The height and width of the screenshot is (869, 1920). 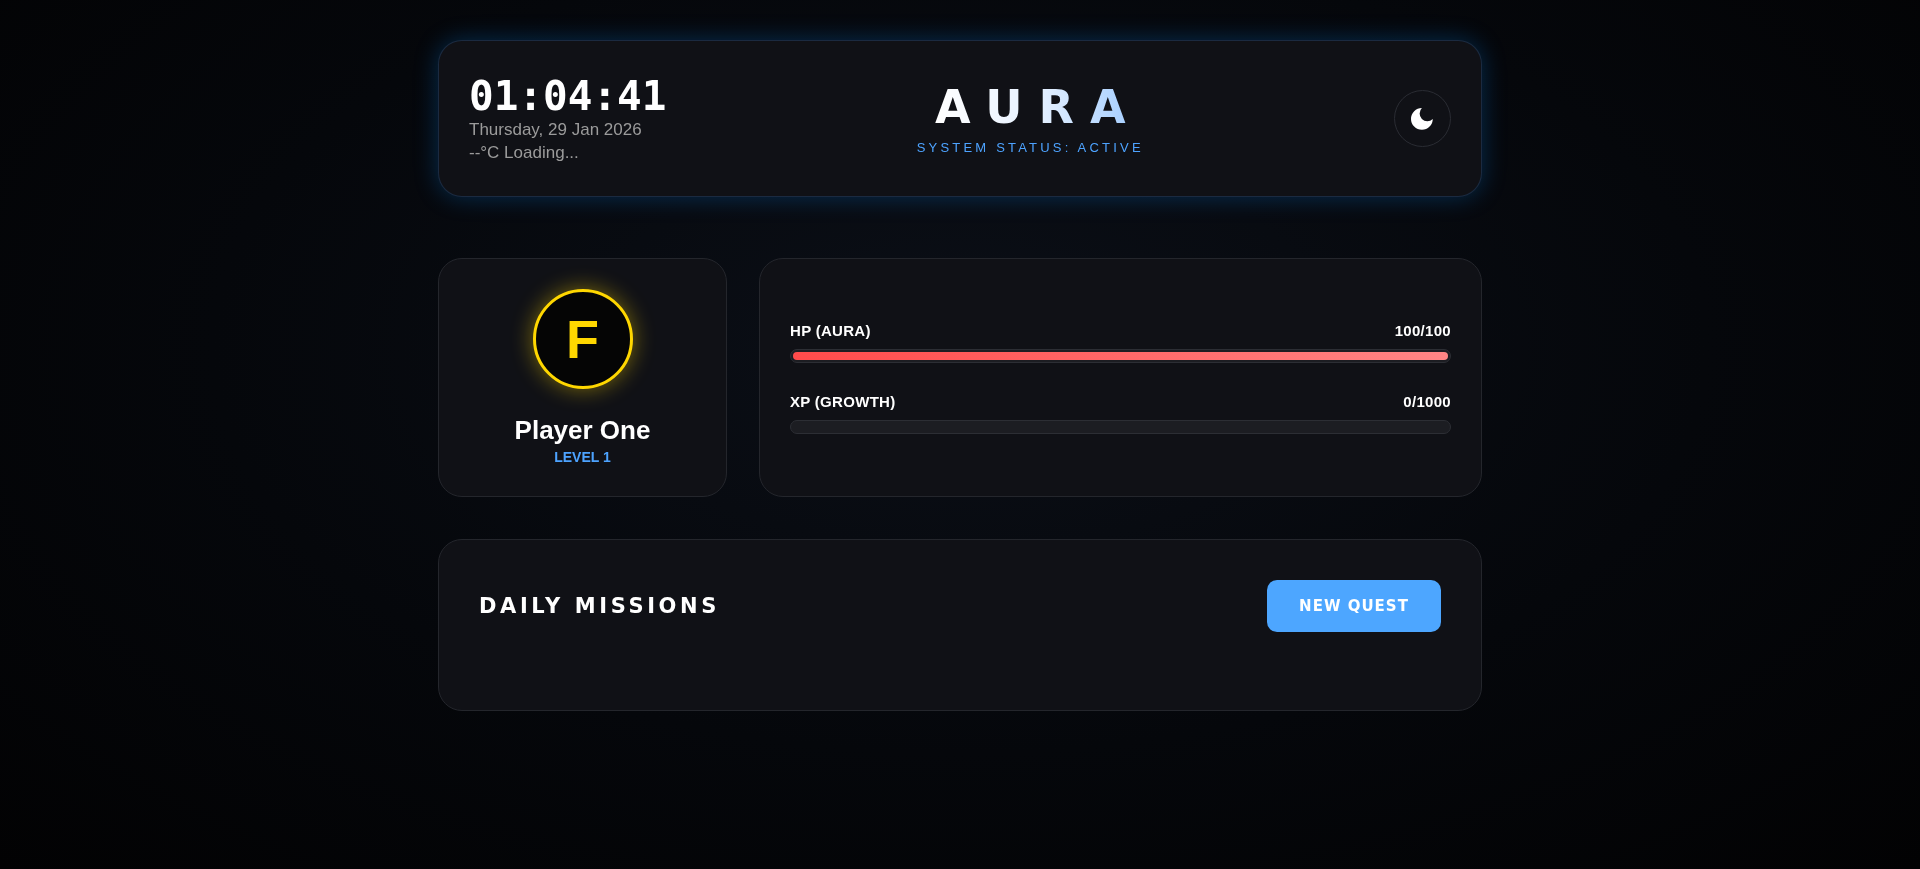 I want to click on clock: 01:04:41, so click(x=568, y=95).